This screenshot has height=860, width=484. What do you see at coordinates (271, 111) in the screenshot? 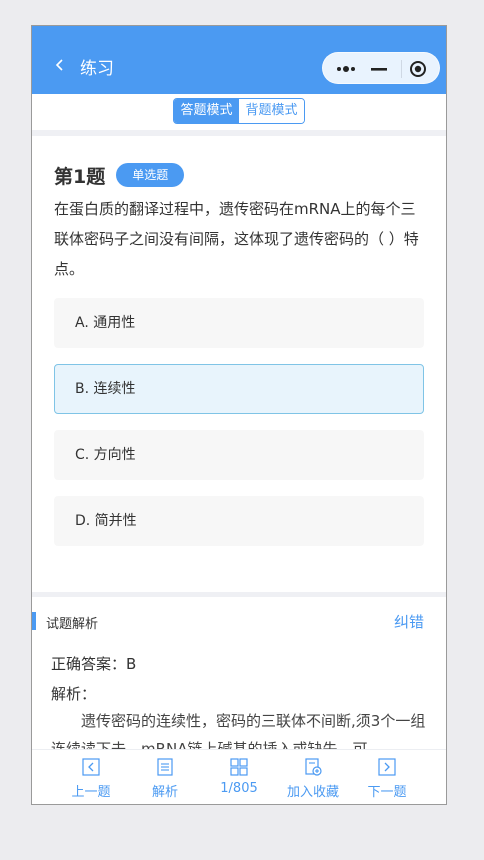
I see `tab-recite-mode: 背题模式` at bounding box center [271, 111].